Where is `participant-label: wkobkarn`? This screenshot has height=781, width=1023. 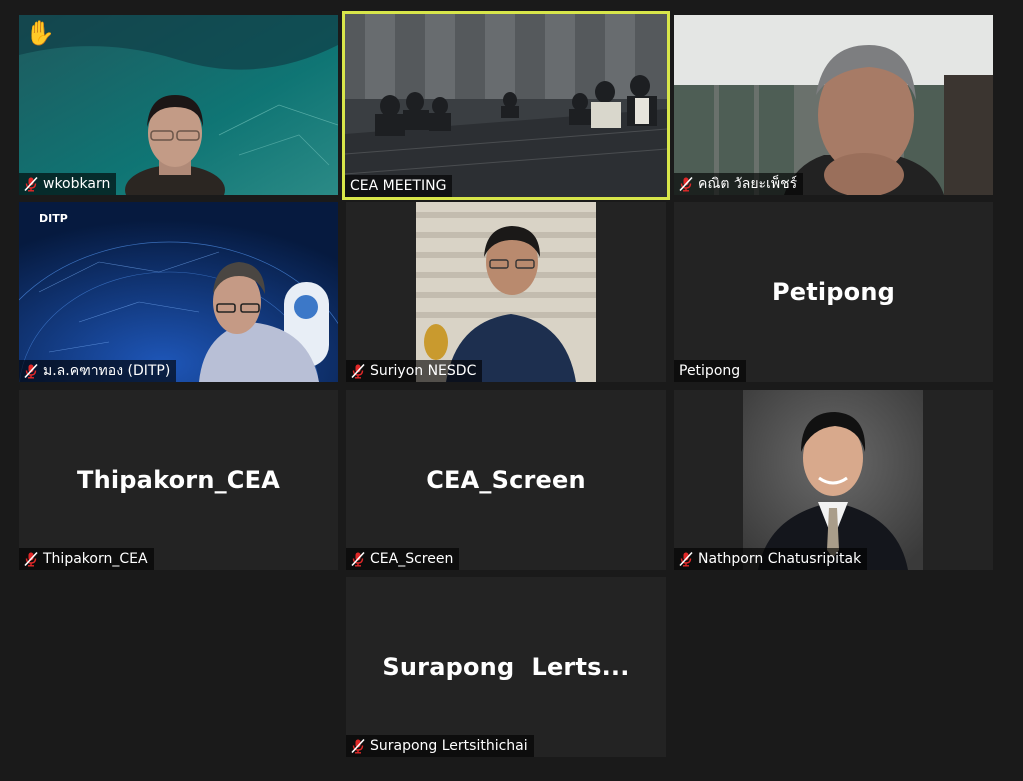
participant-label: wkobkarn is located at coordinates (68, 184).